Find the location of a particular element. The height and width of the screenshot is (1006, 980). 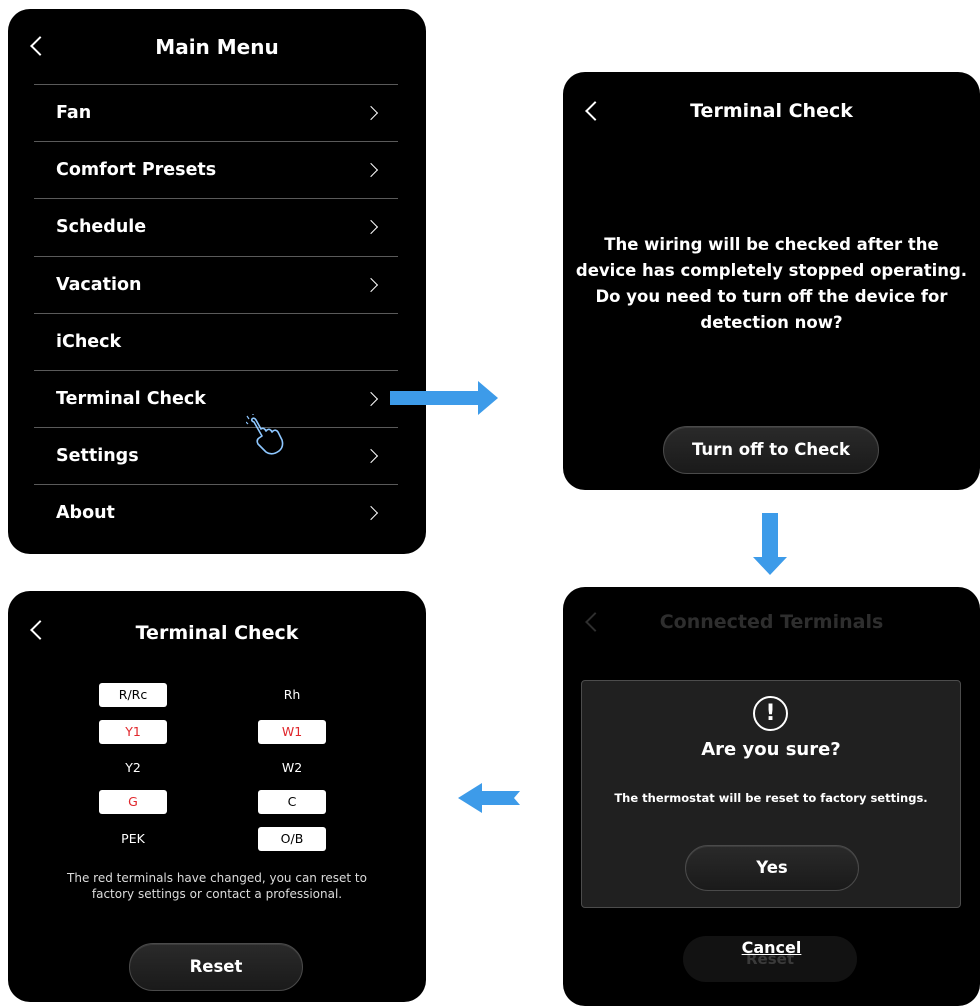

menu-item-comfort-presets: Comfort Presets is located at coordinates (216, 169).